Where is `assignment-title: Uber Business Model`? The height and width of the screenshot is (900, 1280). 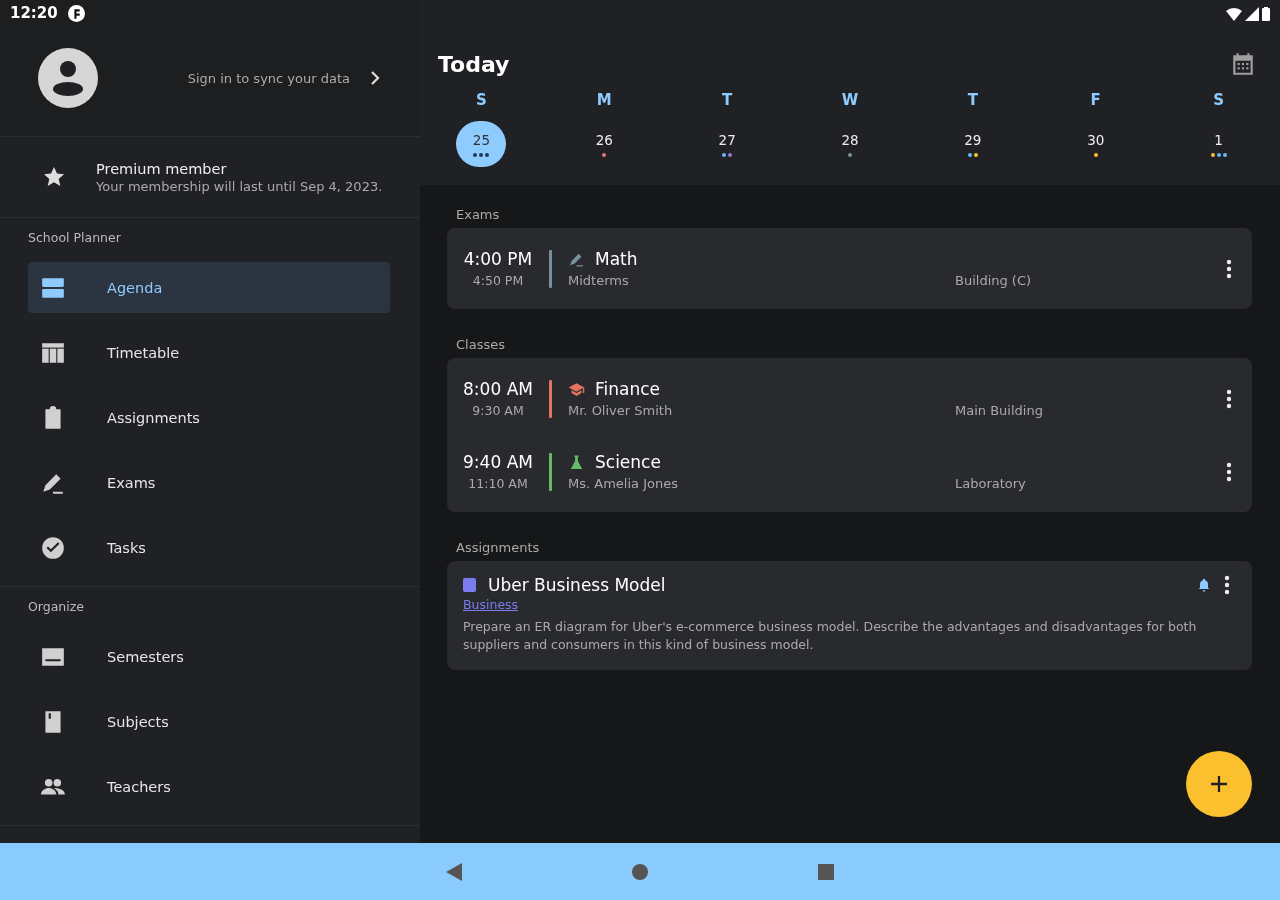
assignment-title: Uber Business Model is located at coordinates (577, 585).